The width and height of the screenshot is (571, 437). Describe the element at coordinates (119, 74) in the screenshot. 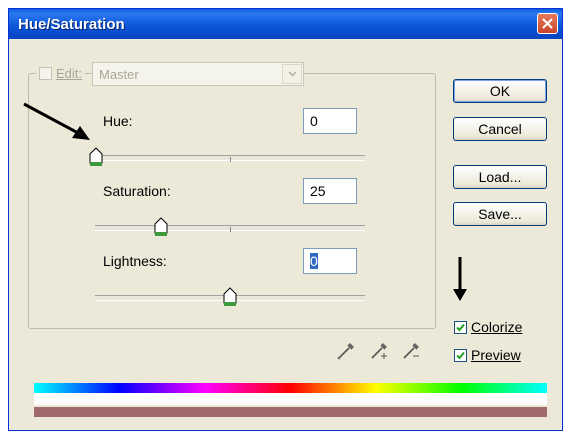

I see `edit-select-value: Master` at that location.